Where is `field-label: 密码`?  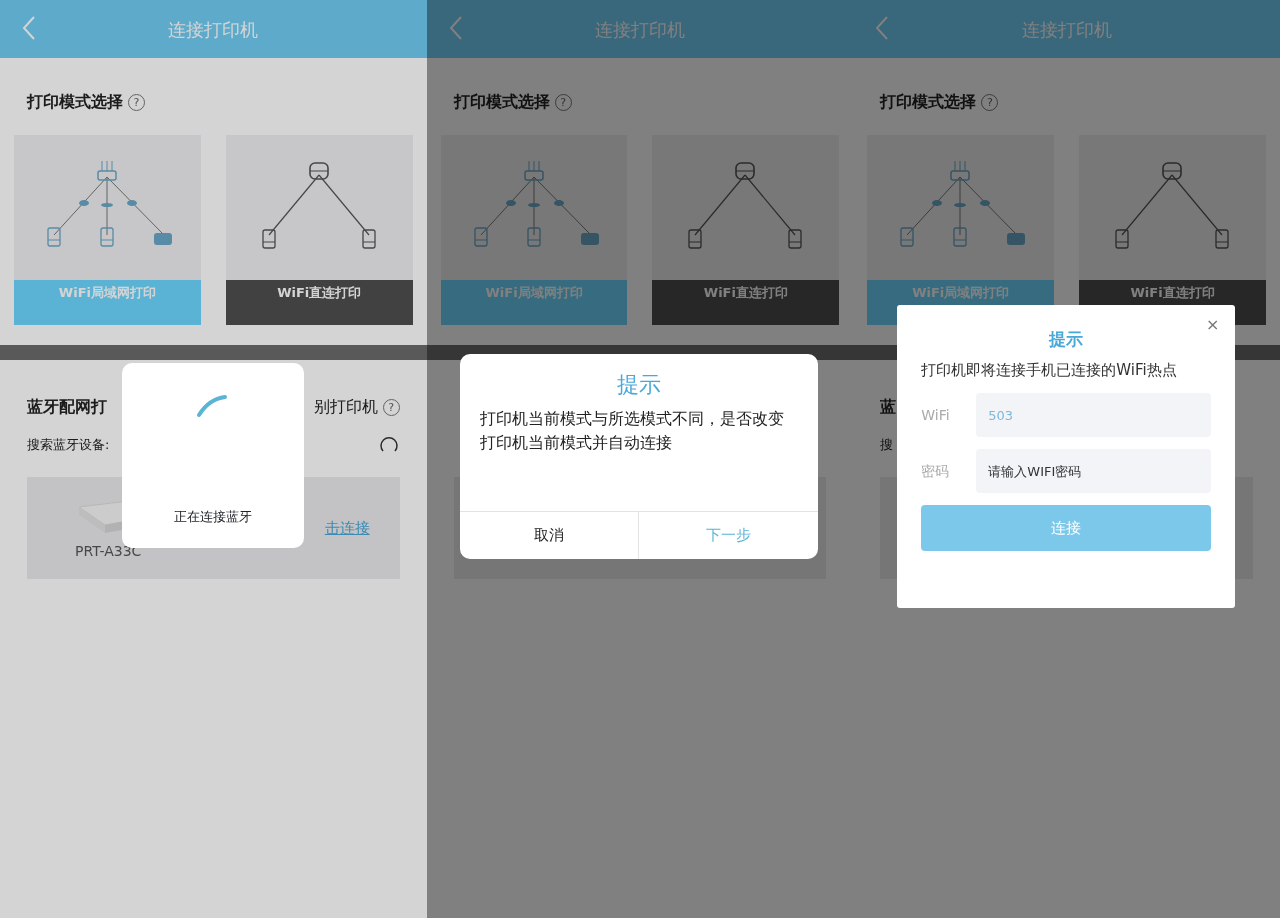 field-label: 密码 is located at coordinates (936, 471).